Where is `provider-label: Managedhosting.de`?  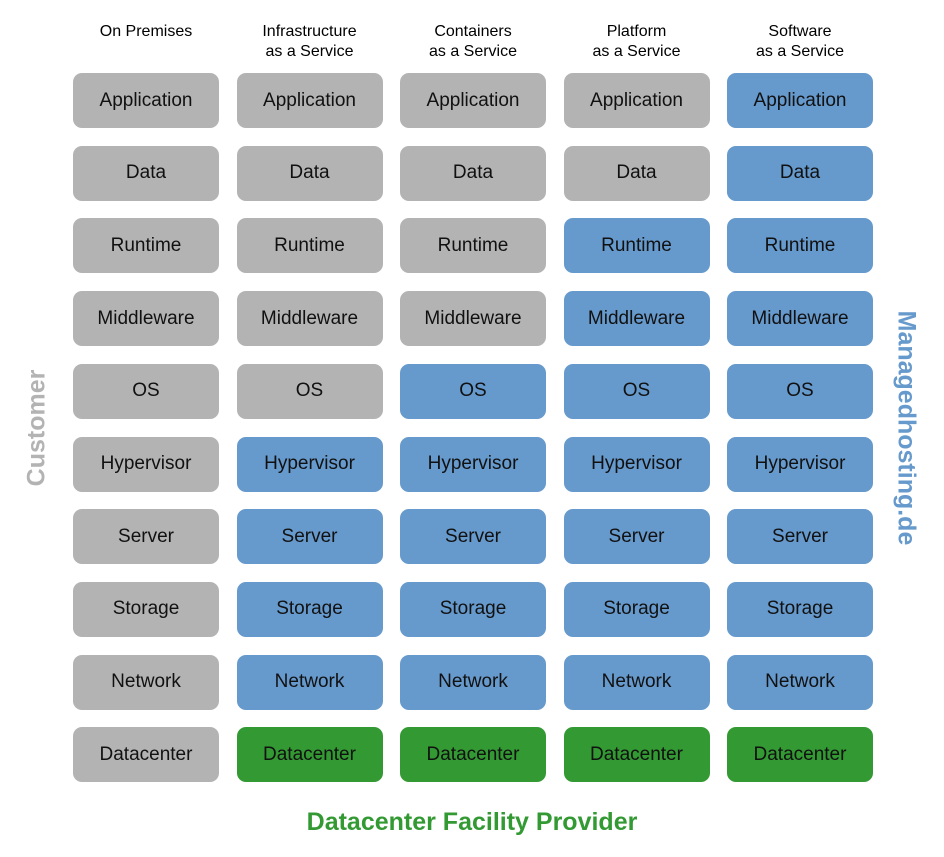
provider-label: Managedhosting.de is located at coordinates (906, 428).